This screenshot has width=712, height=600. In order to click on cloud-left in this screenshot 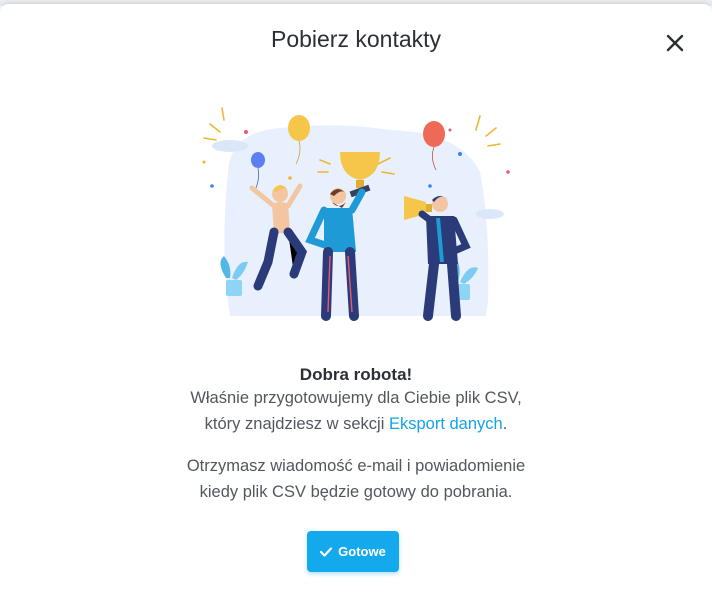, I will do `click(230, 146)`.